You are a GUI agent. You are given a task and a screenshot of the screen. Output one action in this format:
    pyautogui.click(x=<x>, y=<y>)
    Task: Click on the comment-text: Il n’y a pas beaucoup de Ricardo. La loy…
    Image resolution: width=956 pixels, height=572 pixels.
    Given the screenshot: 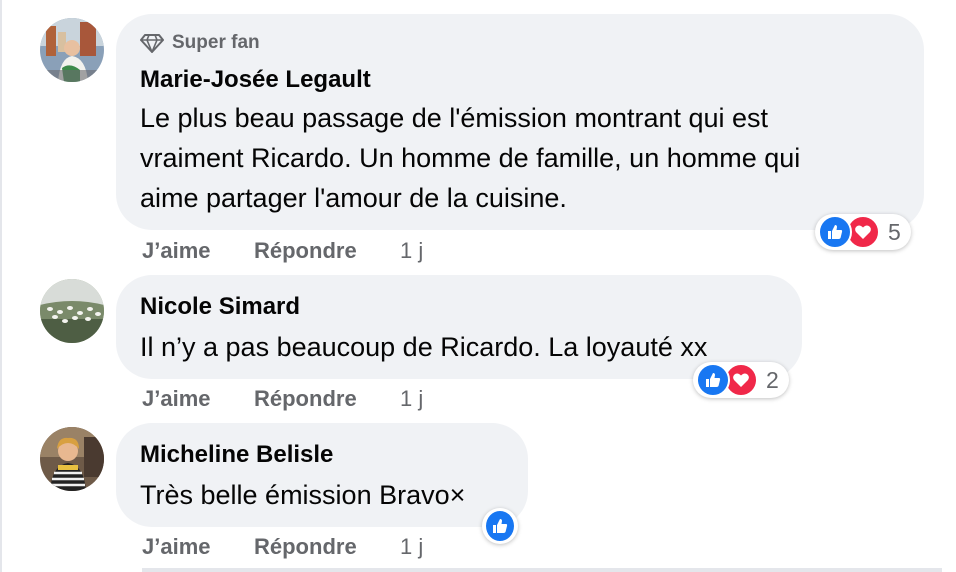 What is the action you would take?
    pyautogui.click(x=459, y=347)
    